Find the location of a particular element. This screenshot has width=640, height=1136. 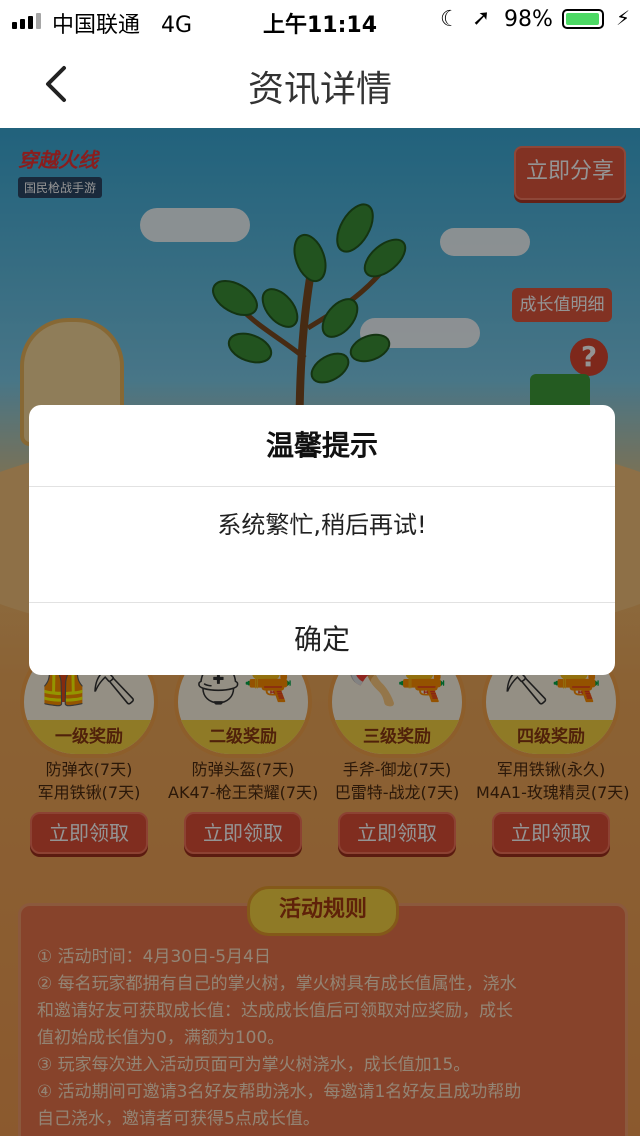

dialog-message: 系统繁忙,稍后再试! is located at coordinates (322, 525).